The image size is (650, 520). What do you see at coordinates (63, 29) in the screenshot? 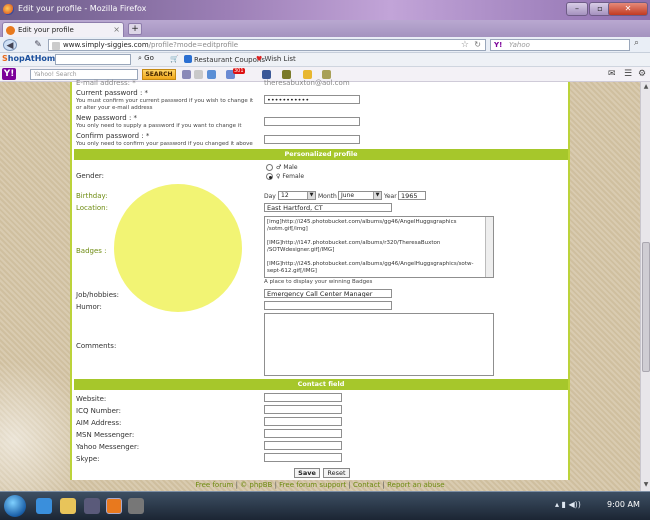
I see `tab-edit-profile: Edit your profile ×` at bounding box center [63, 29].